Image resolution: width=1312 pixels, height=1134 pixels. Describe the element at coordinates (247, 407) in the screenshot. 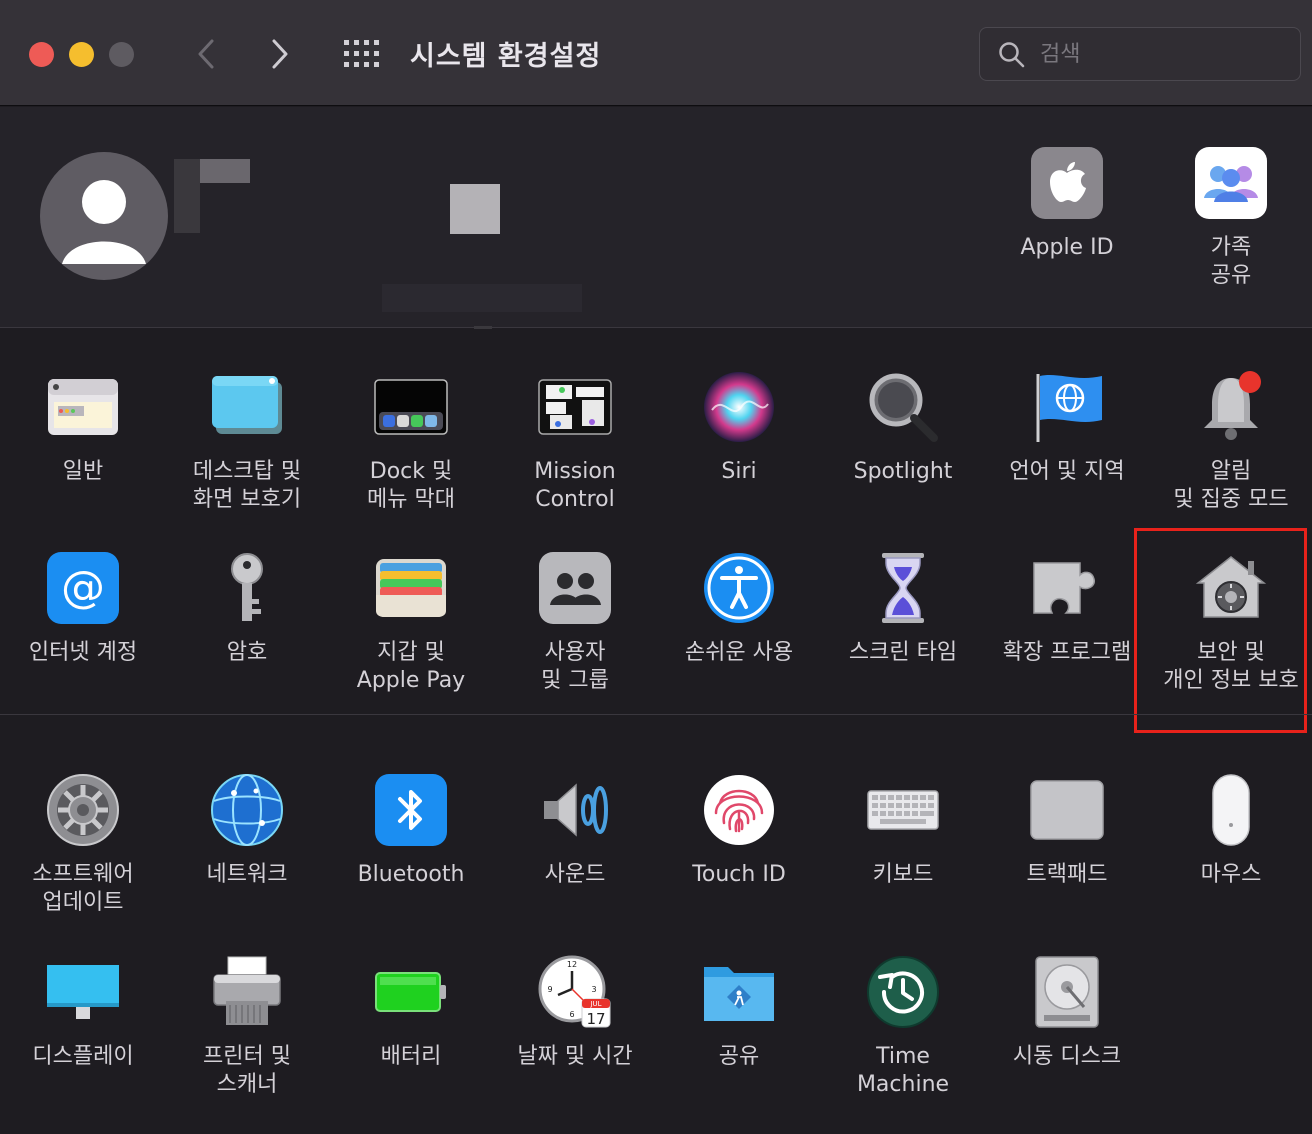

I see `desktop-icon` at that location.